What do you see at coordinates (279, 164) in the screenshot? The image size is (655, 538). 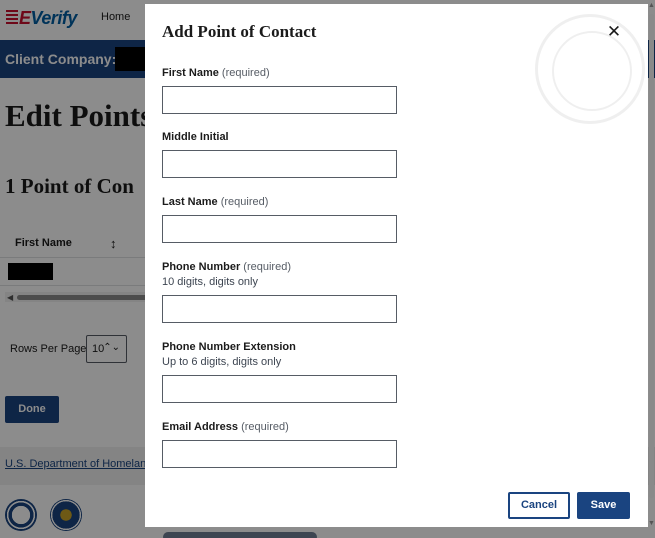 I see `middle-initial-input` at bounding box center [279, 164].